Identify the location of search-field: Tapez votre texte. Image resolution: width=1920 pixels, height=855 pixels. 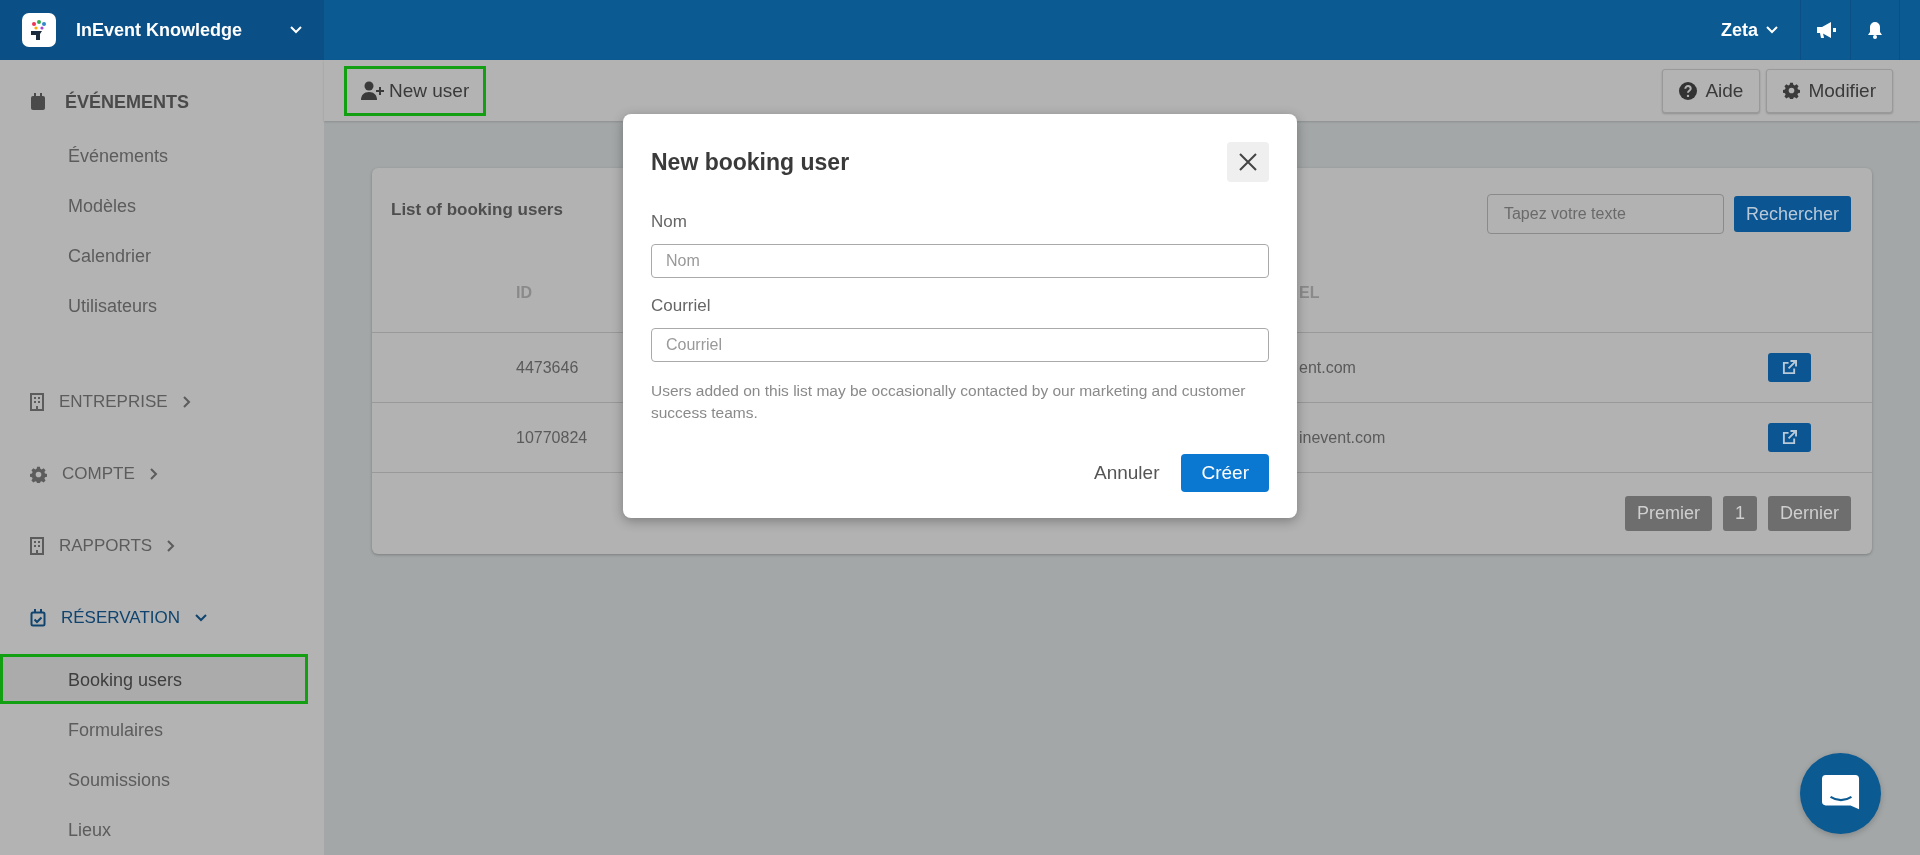
(1605, 214).